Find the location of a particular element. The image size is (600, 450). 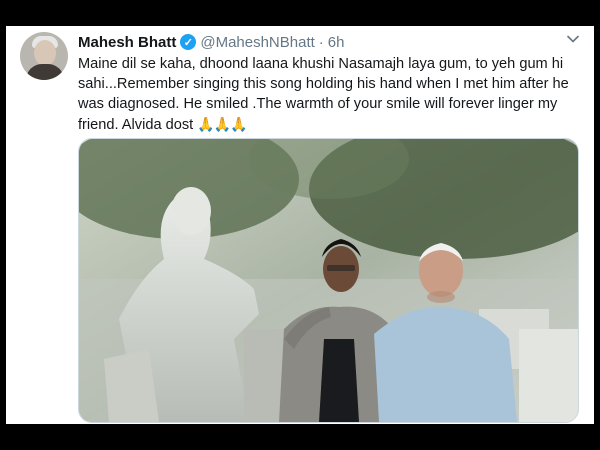

avatar is located at coordinates (44, 56).